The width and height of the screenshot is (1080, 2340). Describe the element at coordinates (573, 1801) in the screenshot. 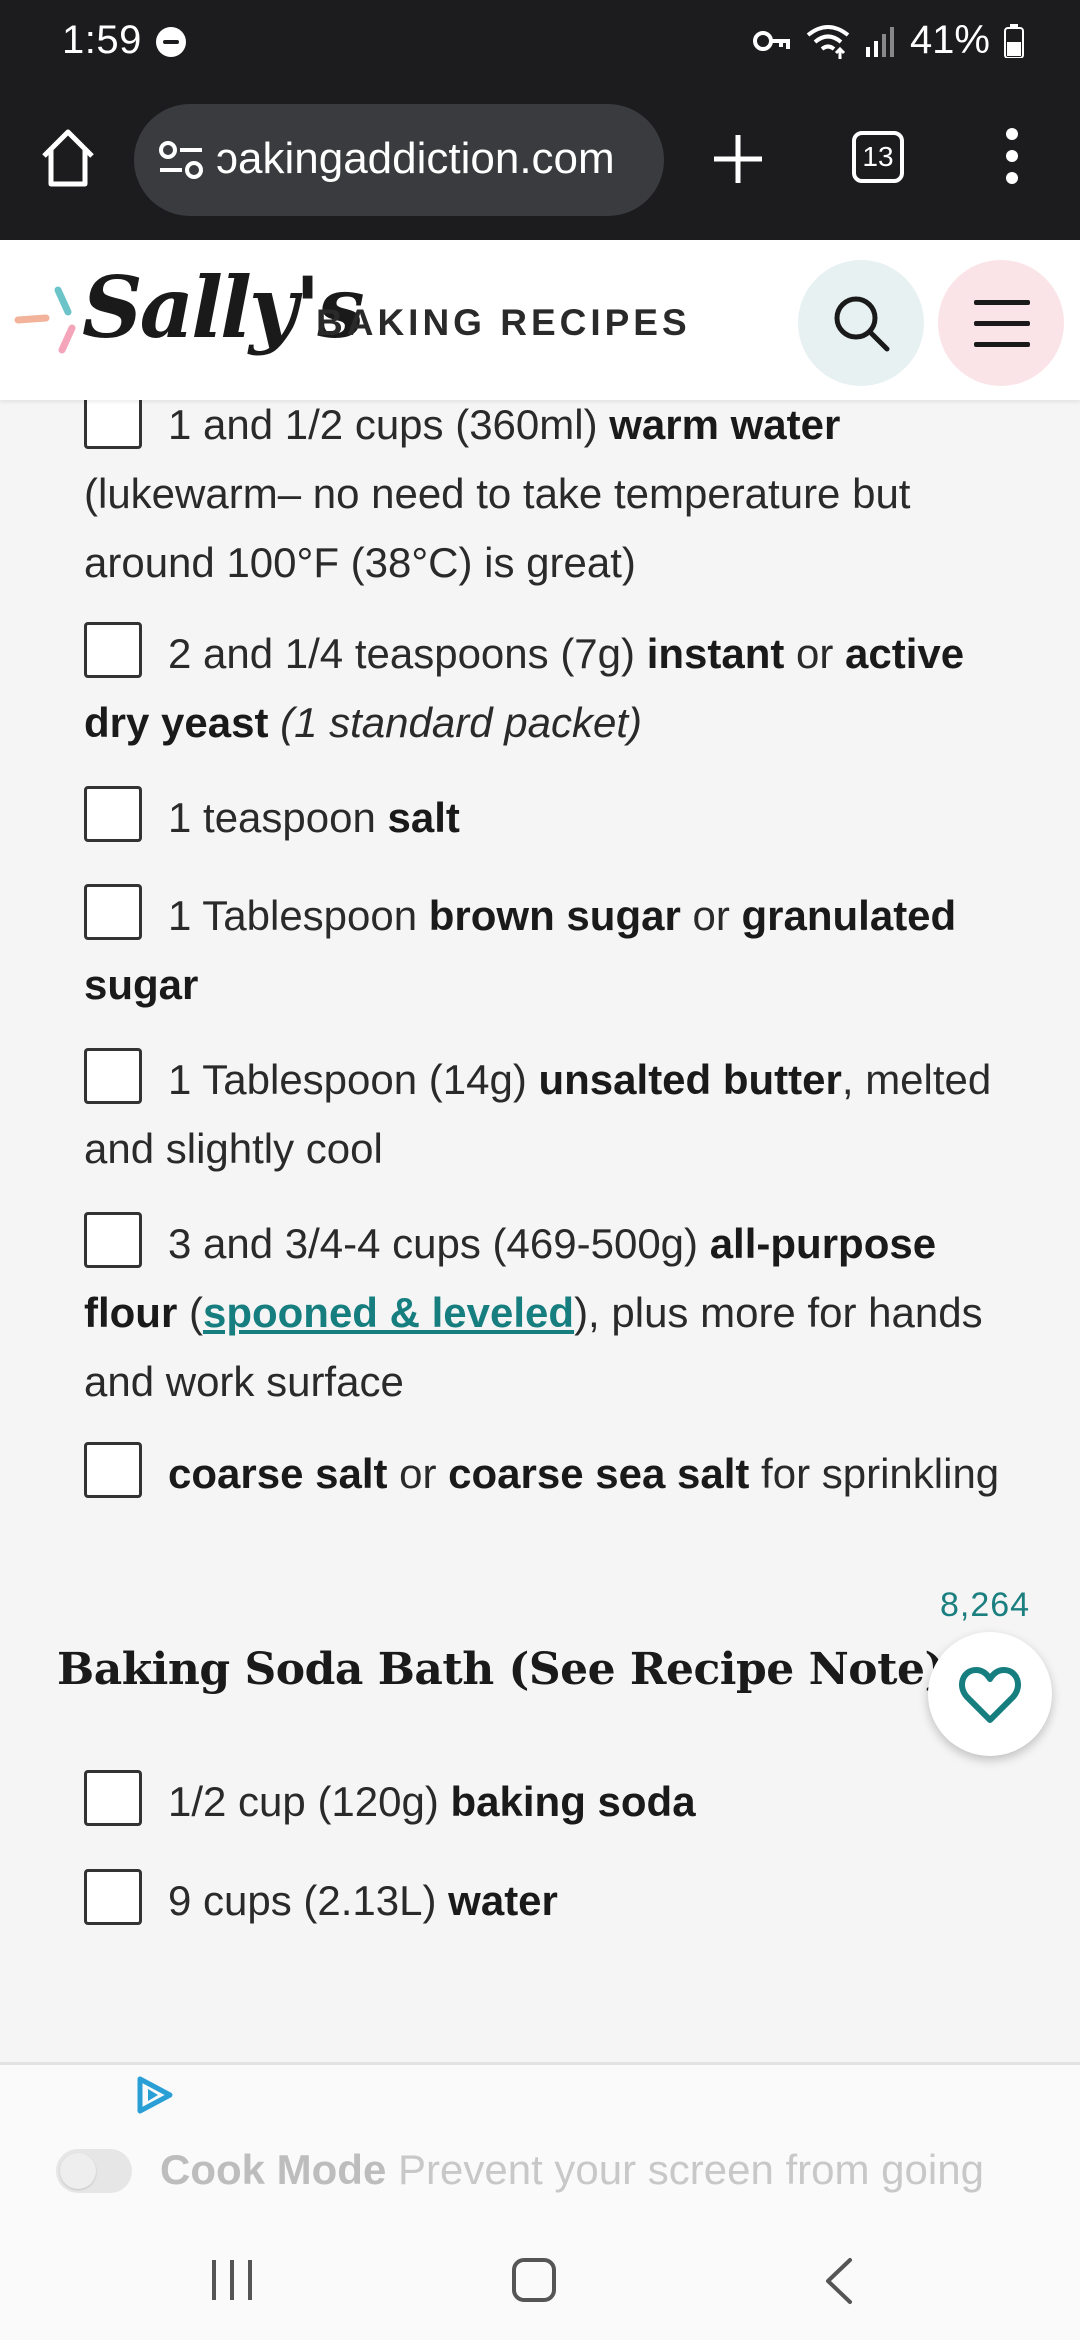

I see `ingredient-name: baking soda` at that location.